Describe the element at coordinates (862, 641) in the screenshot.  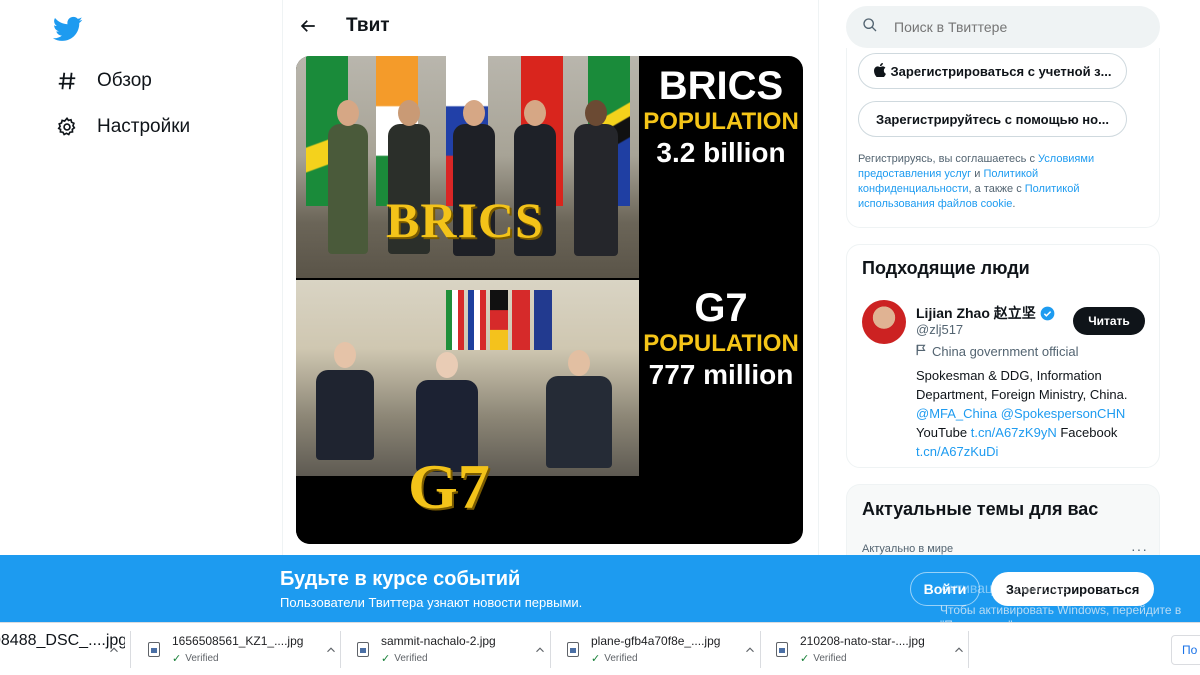
I see `download-filename: 210208-nato-star-....jpg` at that location.